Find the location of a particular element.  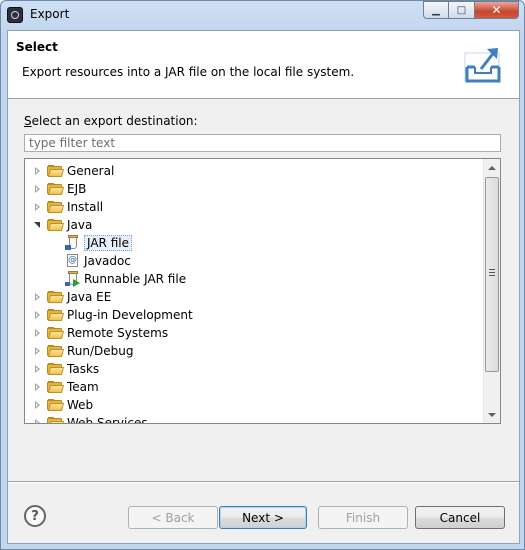

filter-input is located at coordinates (262, 143).